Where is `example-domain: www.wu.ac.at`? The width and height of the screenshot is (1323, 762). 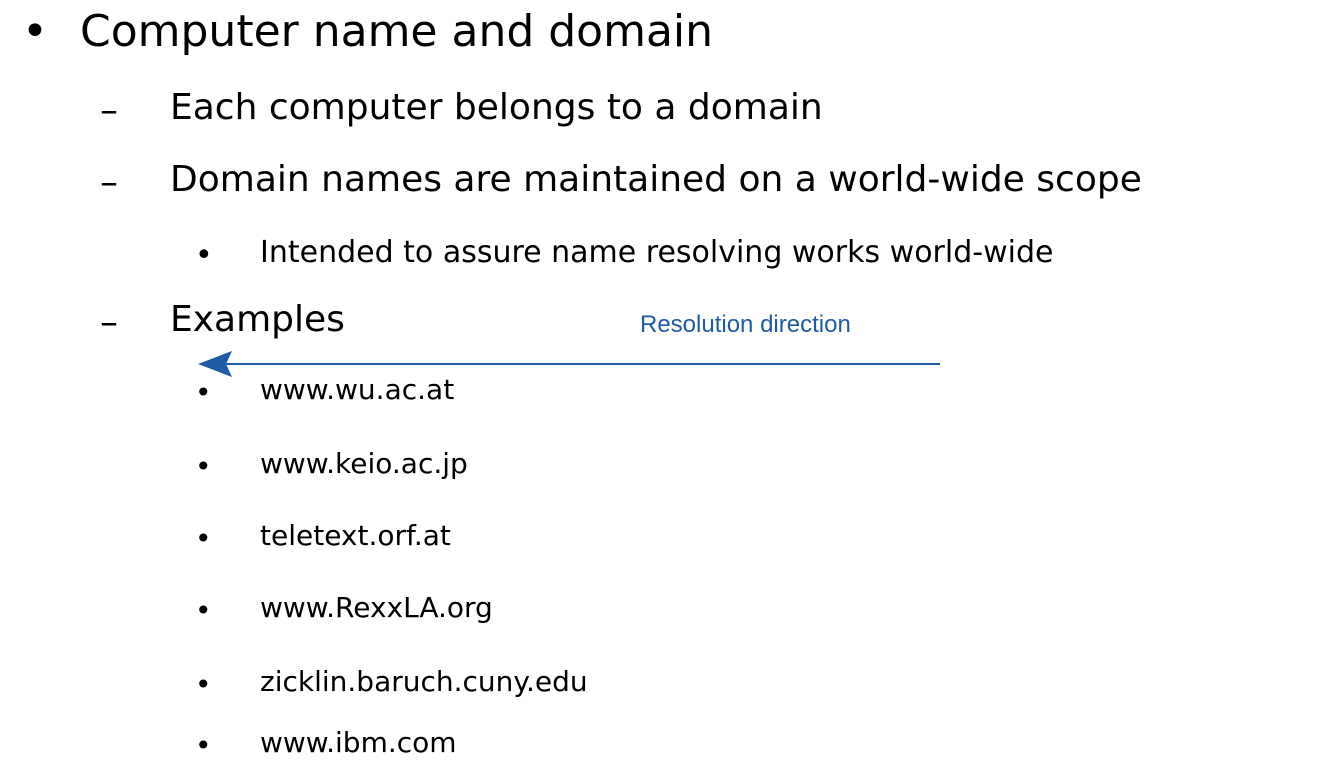 example-domain: www.wu.ac.at is located at coordinates (357, 389).